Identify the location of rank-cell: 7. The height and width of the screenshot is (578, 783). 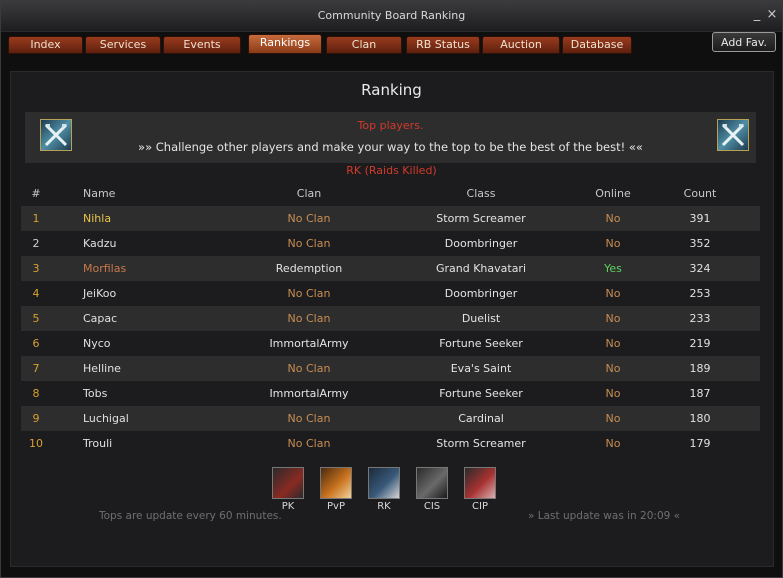
(36, 368).